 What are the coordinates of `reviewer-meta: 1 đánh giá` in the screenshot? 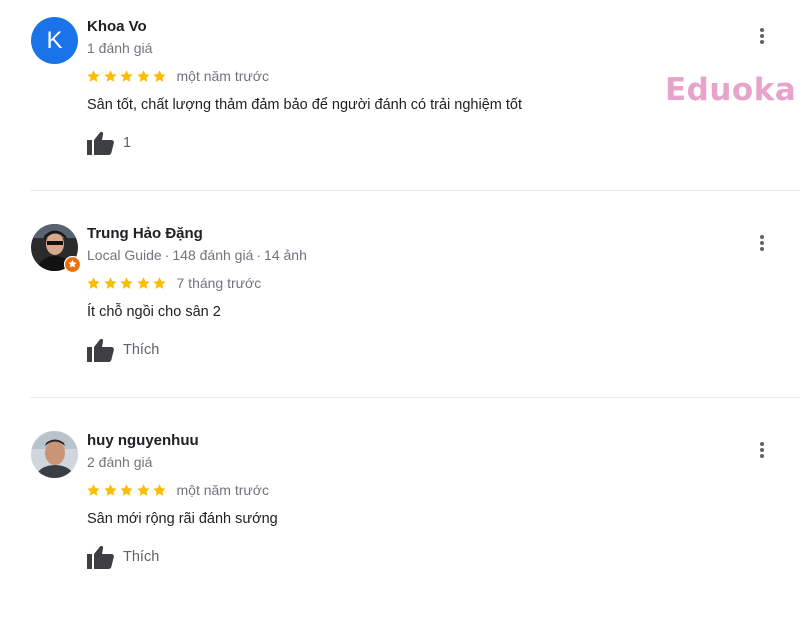 It's located at (119, 48).